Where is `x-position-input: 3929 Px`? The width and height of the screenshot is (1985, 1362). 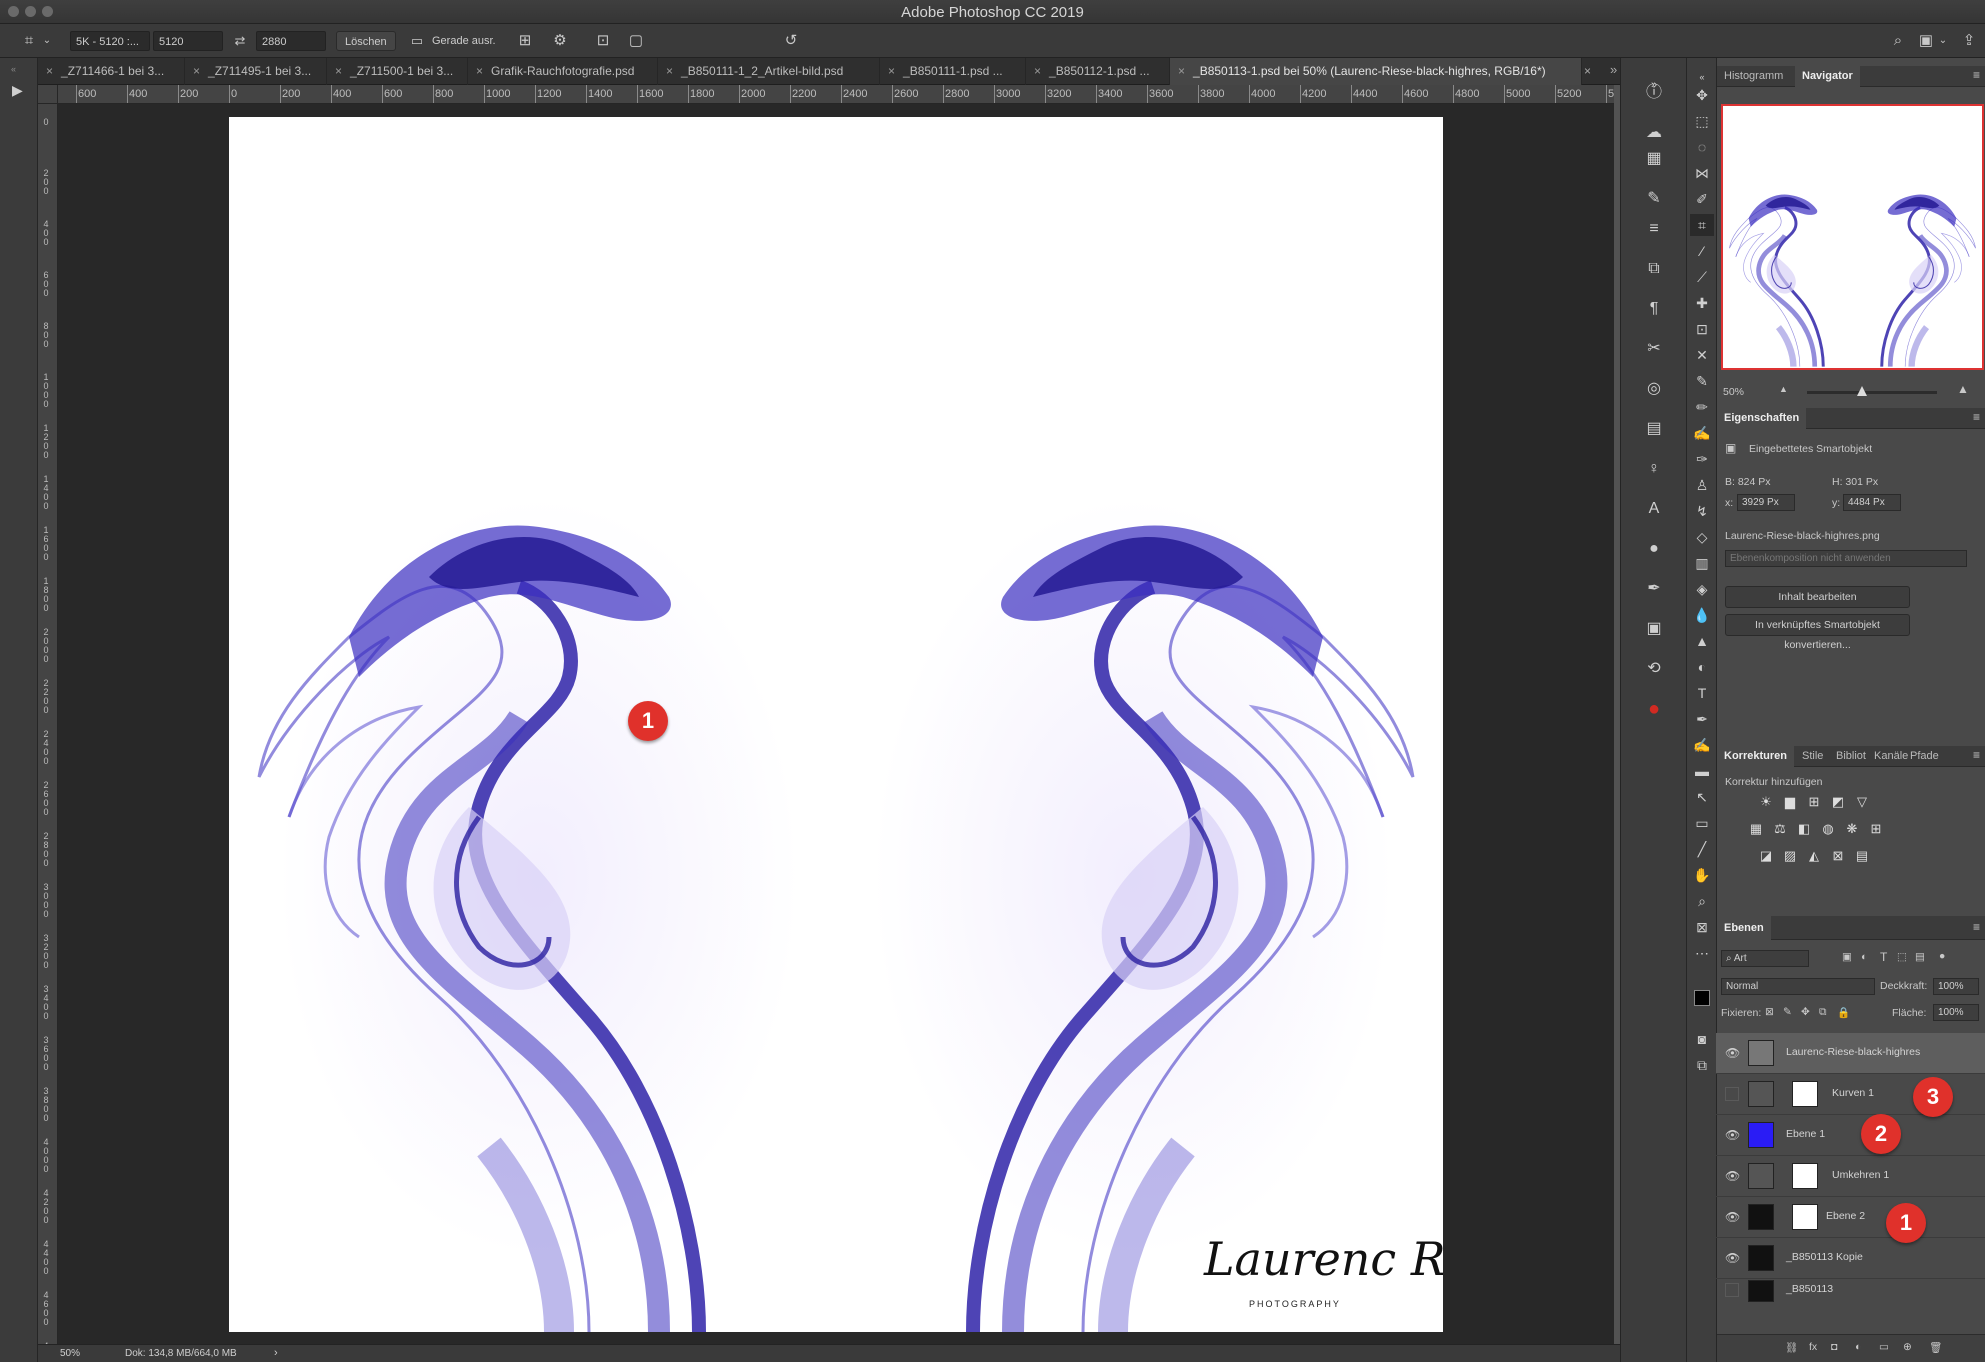 x-position-input: 3929 Px is located at coordinates (1766, 502).